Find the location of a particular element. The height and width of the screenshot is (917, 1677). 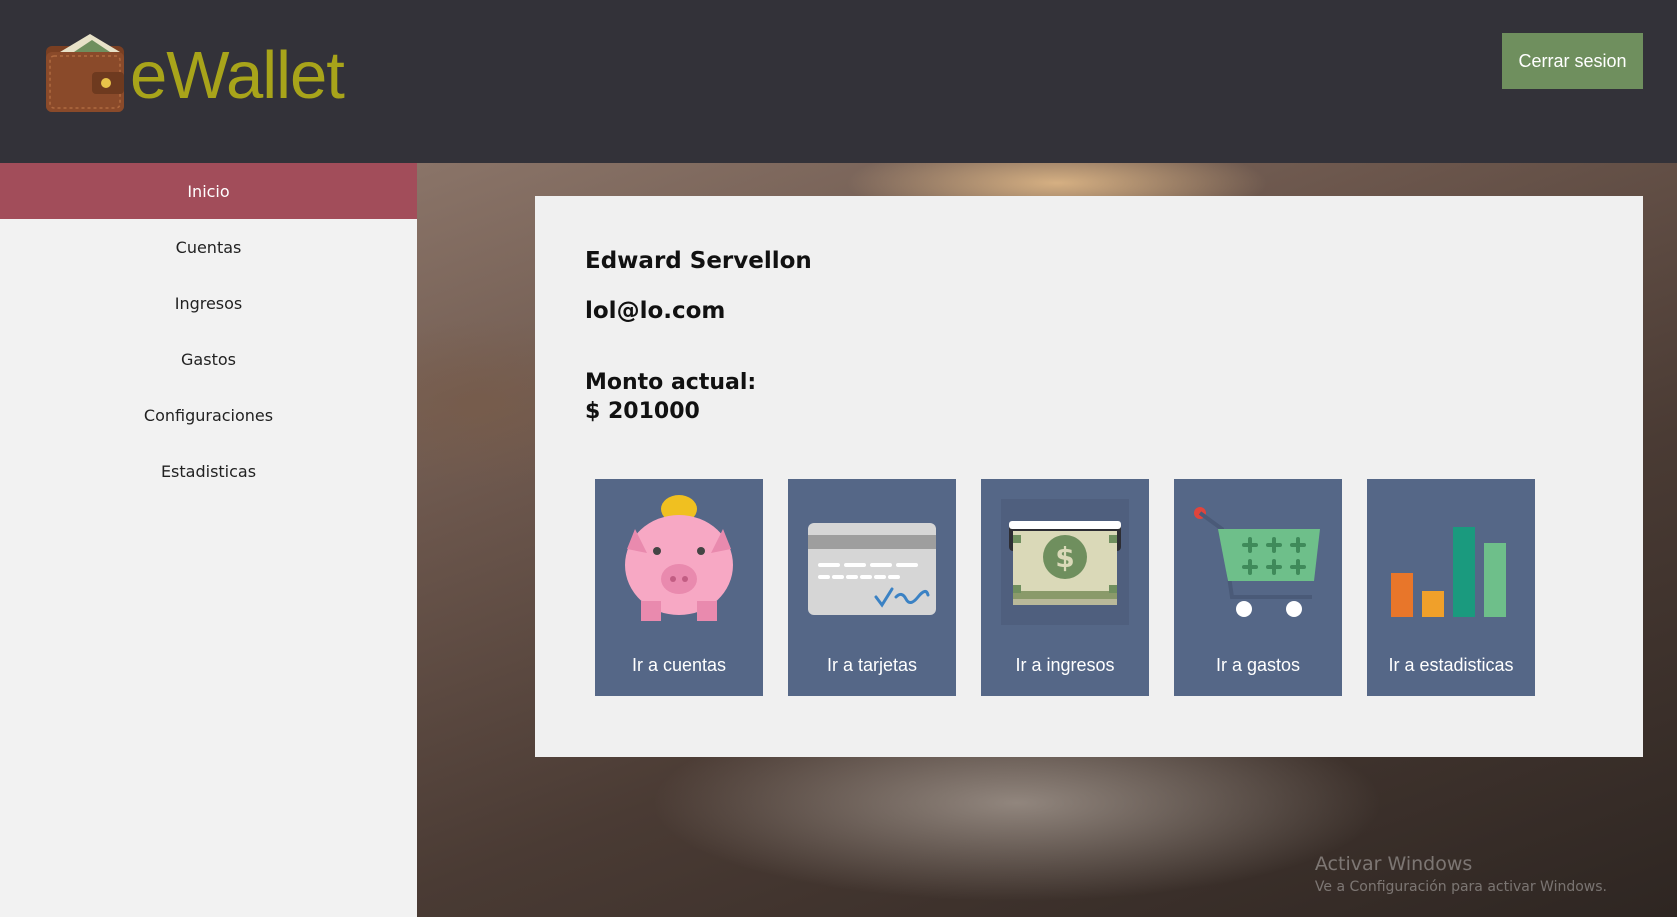

tile-label: Ir a ingresos is located at coordinates (1065, 665).